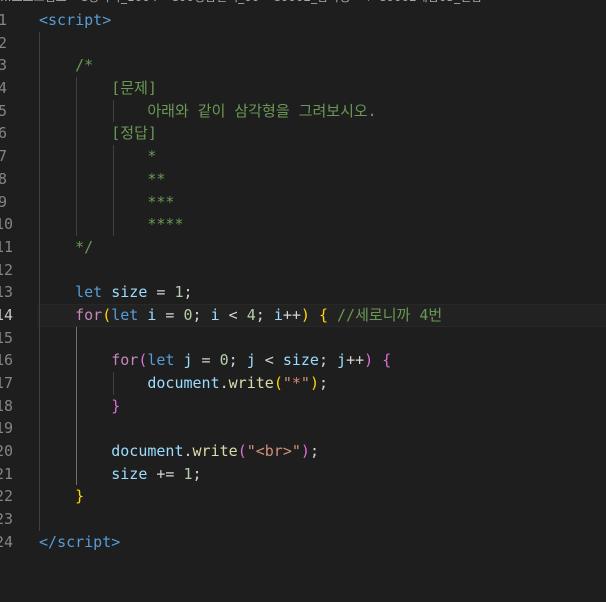 The image size is (606, 602). I want to click on code-line: 20 document.write("<br>");, so click(303, 451).